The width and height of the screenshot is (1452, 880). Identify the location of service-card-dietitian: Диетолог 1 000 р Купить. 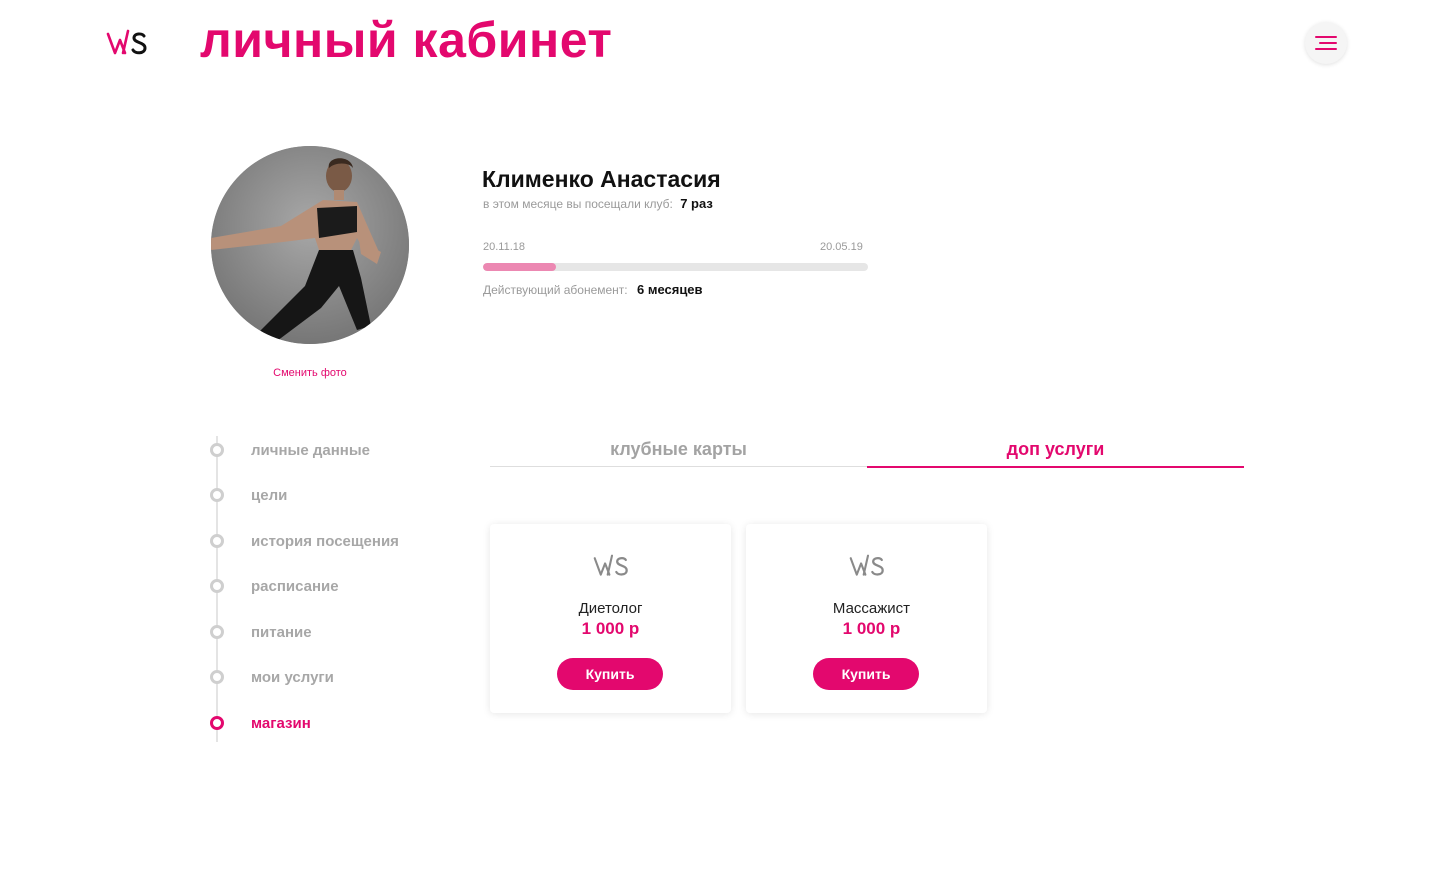
(610, 618).